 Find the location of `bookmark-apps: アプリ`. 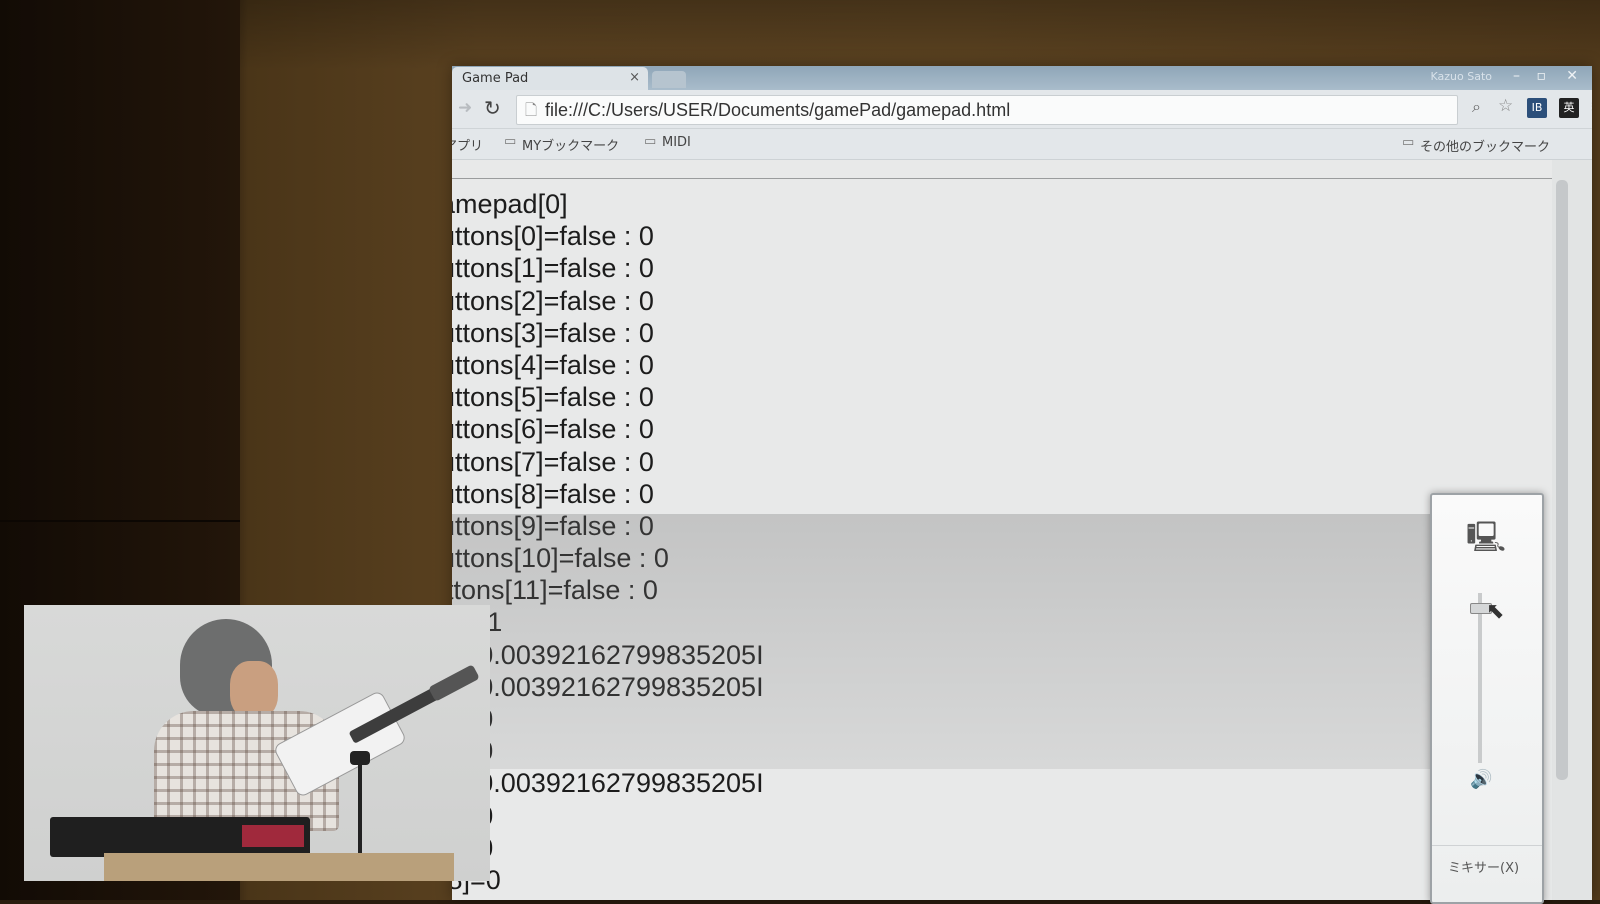

bookmark-apps: アプリ is located at coordinates (467, 144).